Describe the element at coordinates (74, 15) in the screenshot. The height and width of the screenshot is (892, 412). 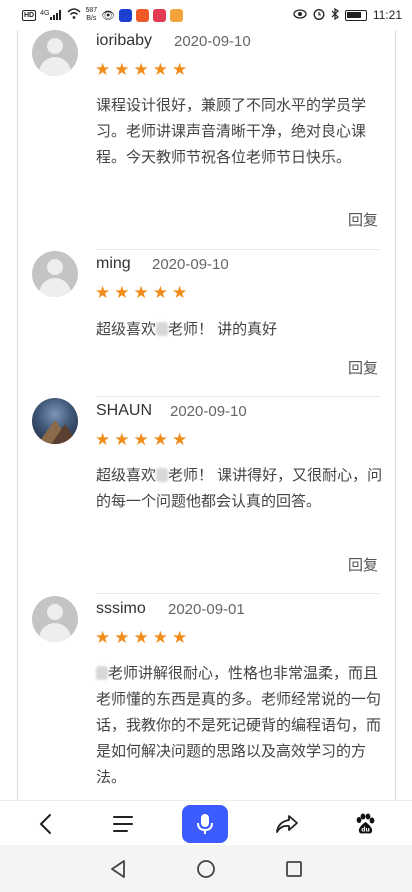
I see `wifi-icon` at that location.